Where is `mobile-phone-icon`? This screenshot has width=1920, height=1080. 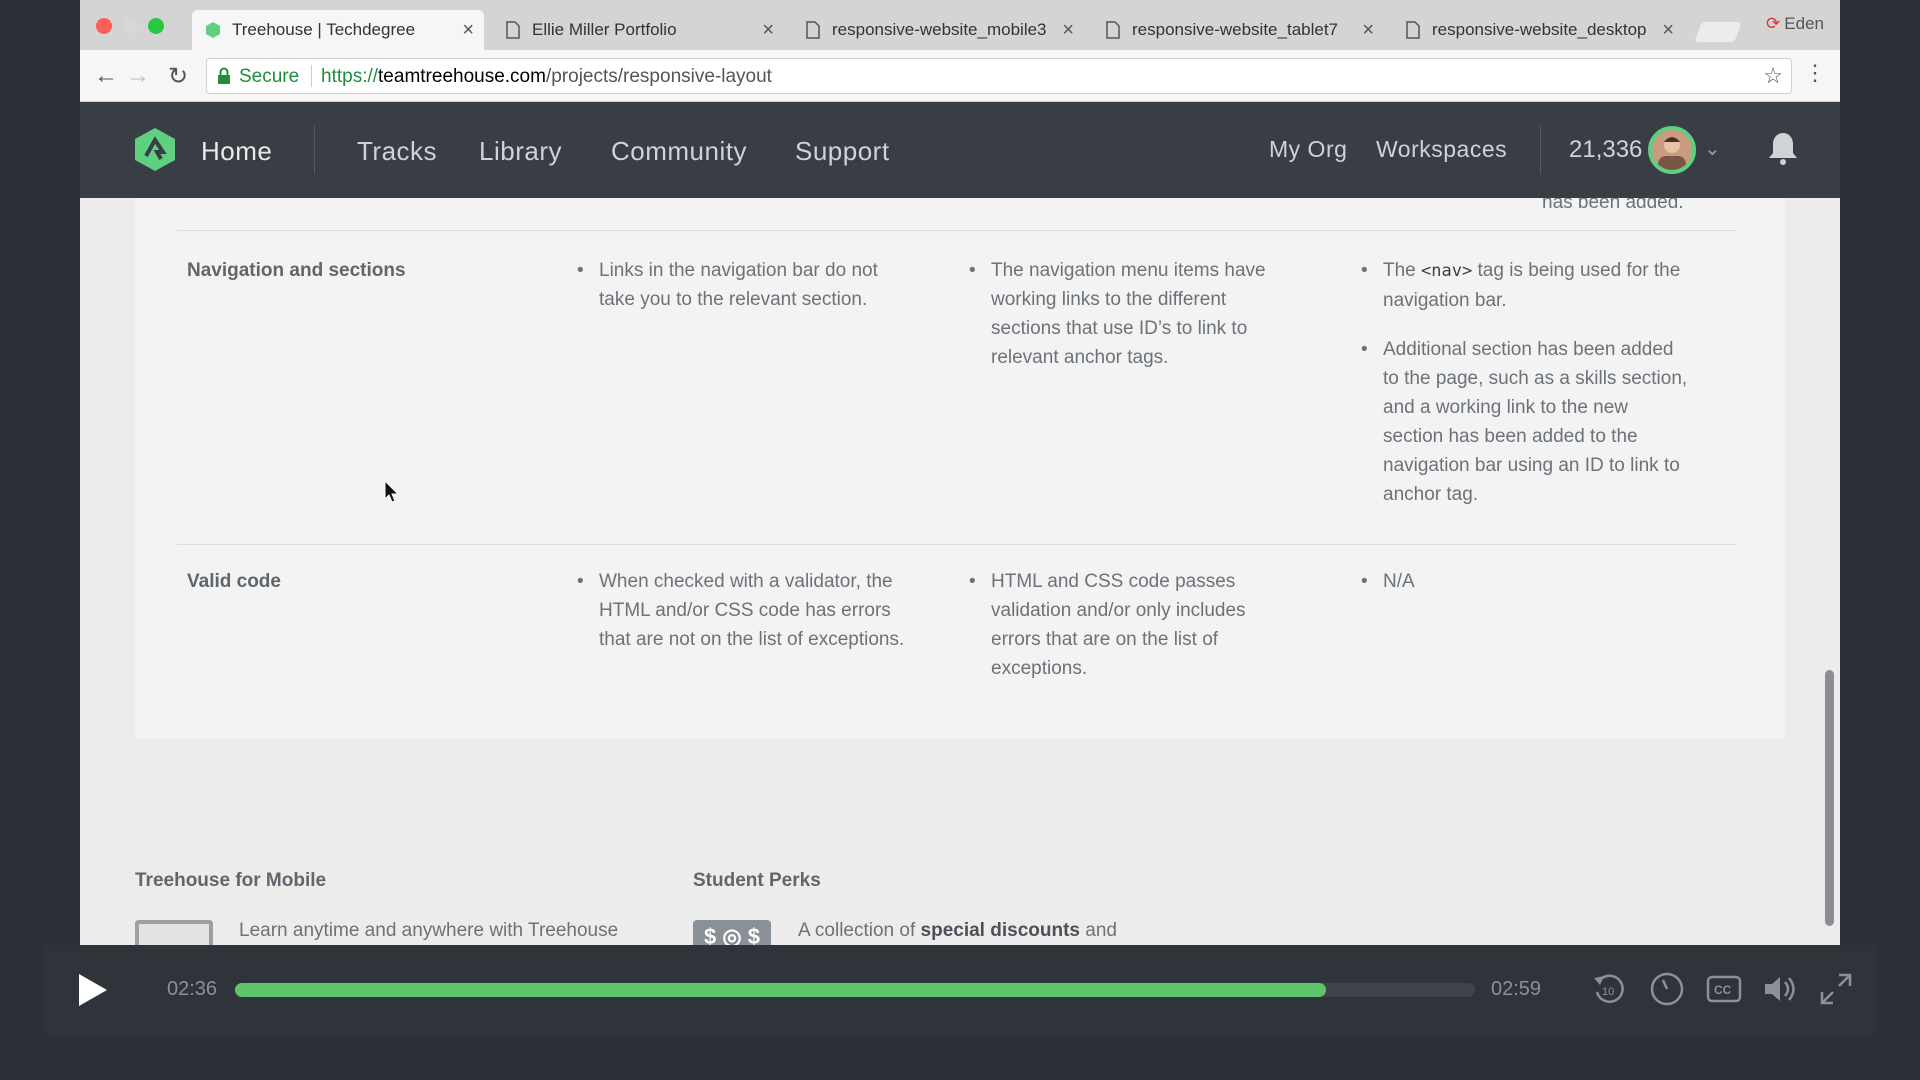
mobile-phone-icon is located at coordinates (174, 932).